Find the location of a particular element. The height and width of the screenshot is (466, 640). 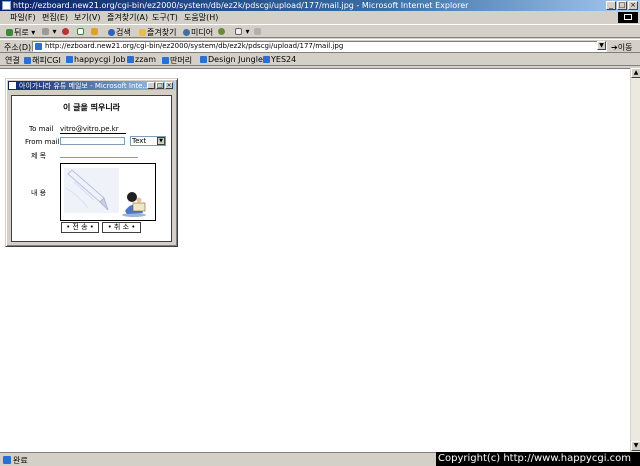

back-button: 뒤로 ▾ is located at coordinates (20, 32).